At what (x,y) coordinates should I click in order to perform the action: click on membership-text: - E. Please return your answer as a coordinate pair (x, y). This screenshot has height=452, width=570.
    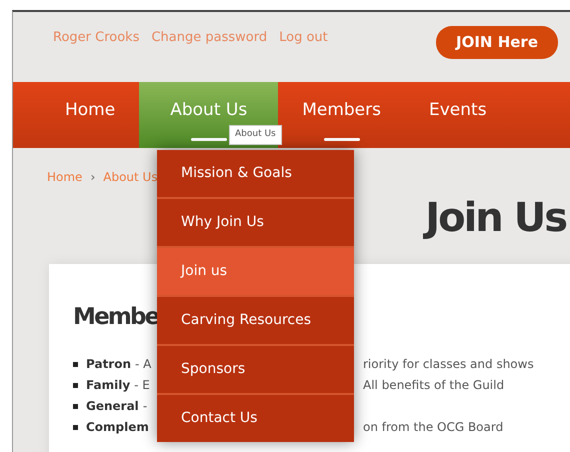
    Looking at the image, I should click on (142, 385).